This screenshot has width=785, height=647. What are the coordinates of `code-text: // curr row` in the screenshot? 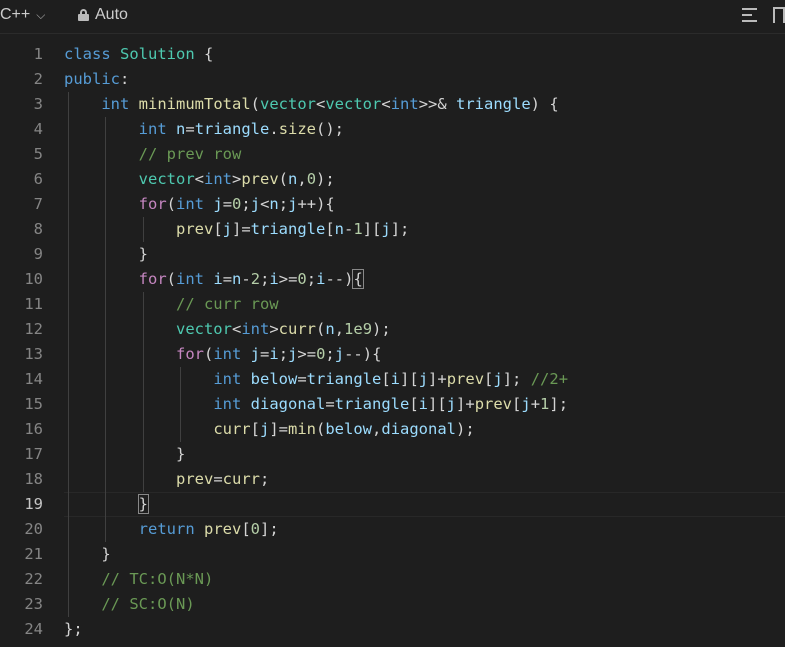 It's located at (171, 304).